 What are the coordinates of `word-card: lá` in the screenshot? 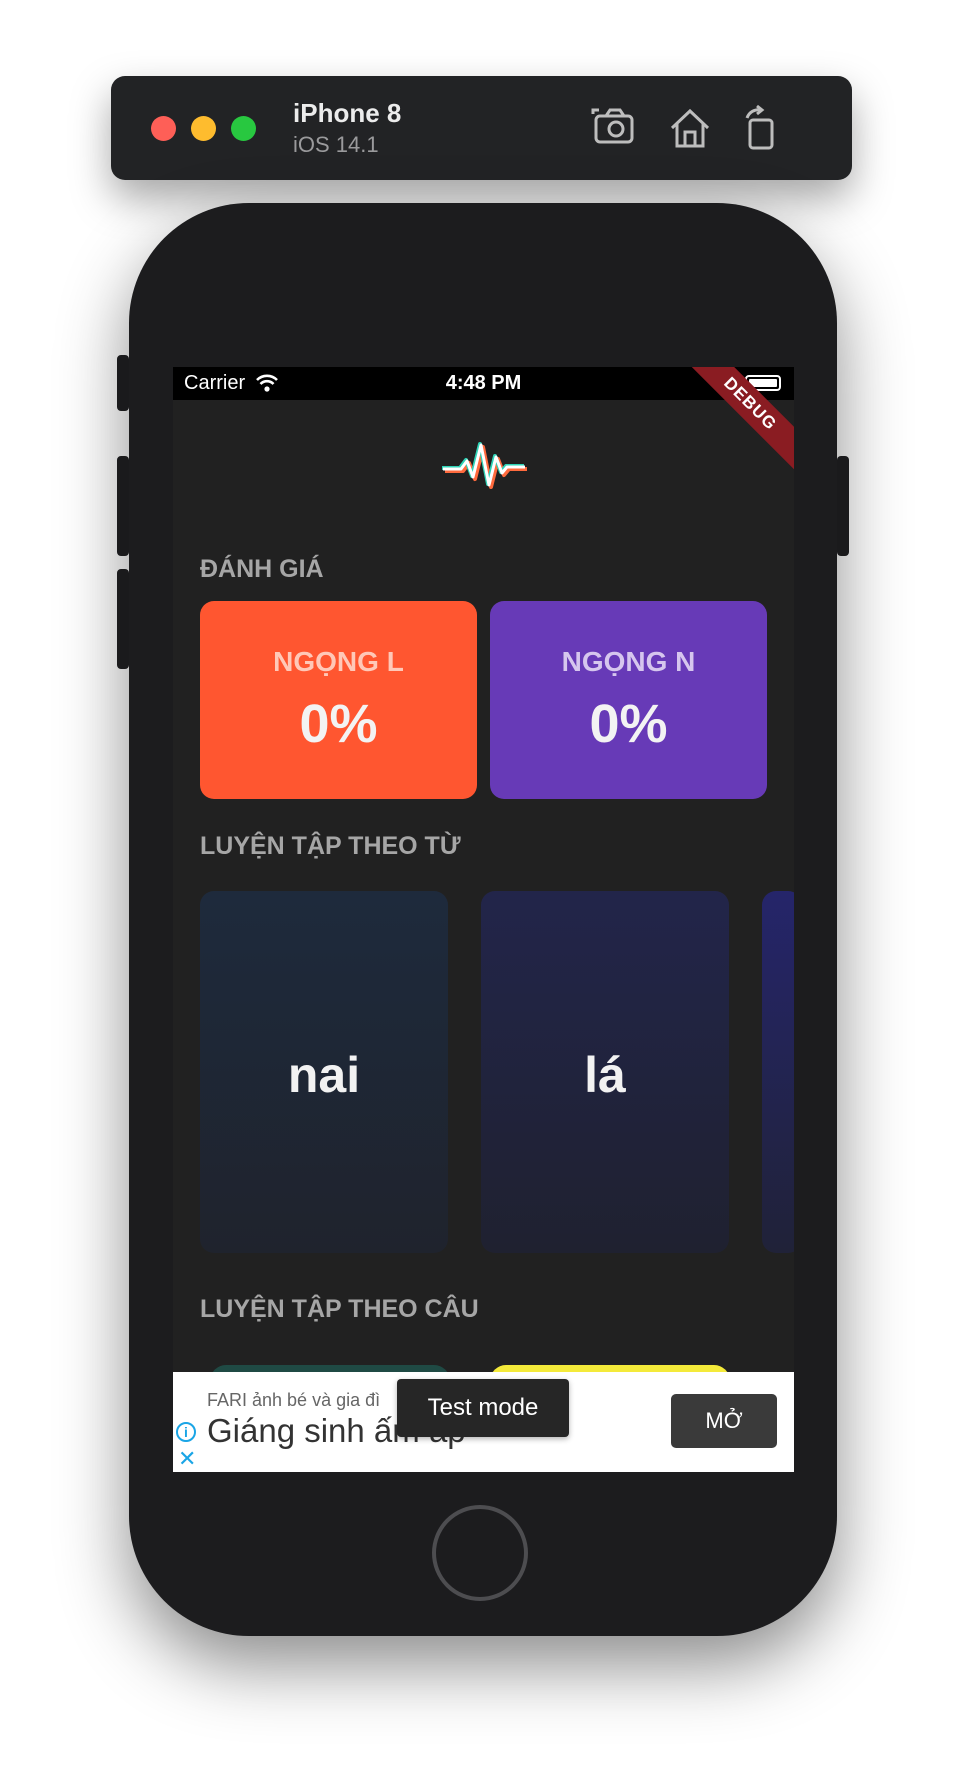 It's located at (605, 1072).